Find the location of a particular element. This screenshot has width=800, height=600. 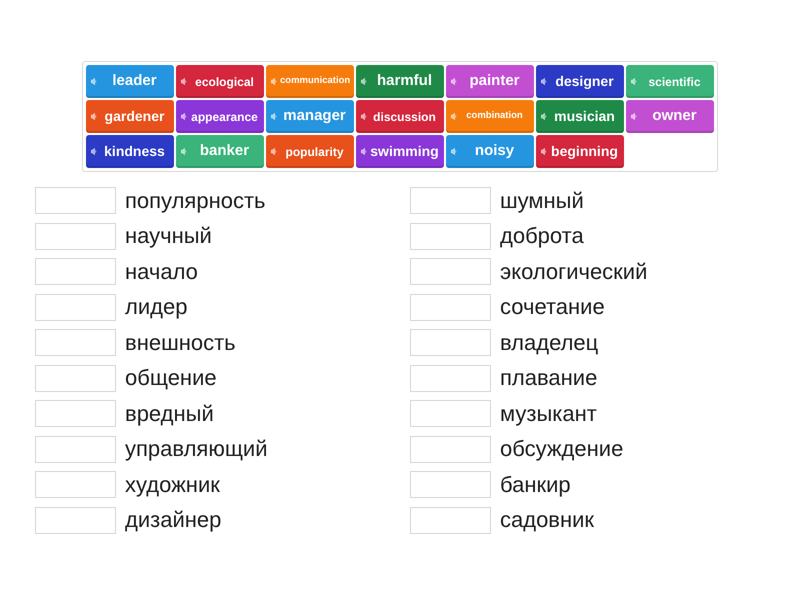

word-tile: leader is located at coordinates (130, 81).